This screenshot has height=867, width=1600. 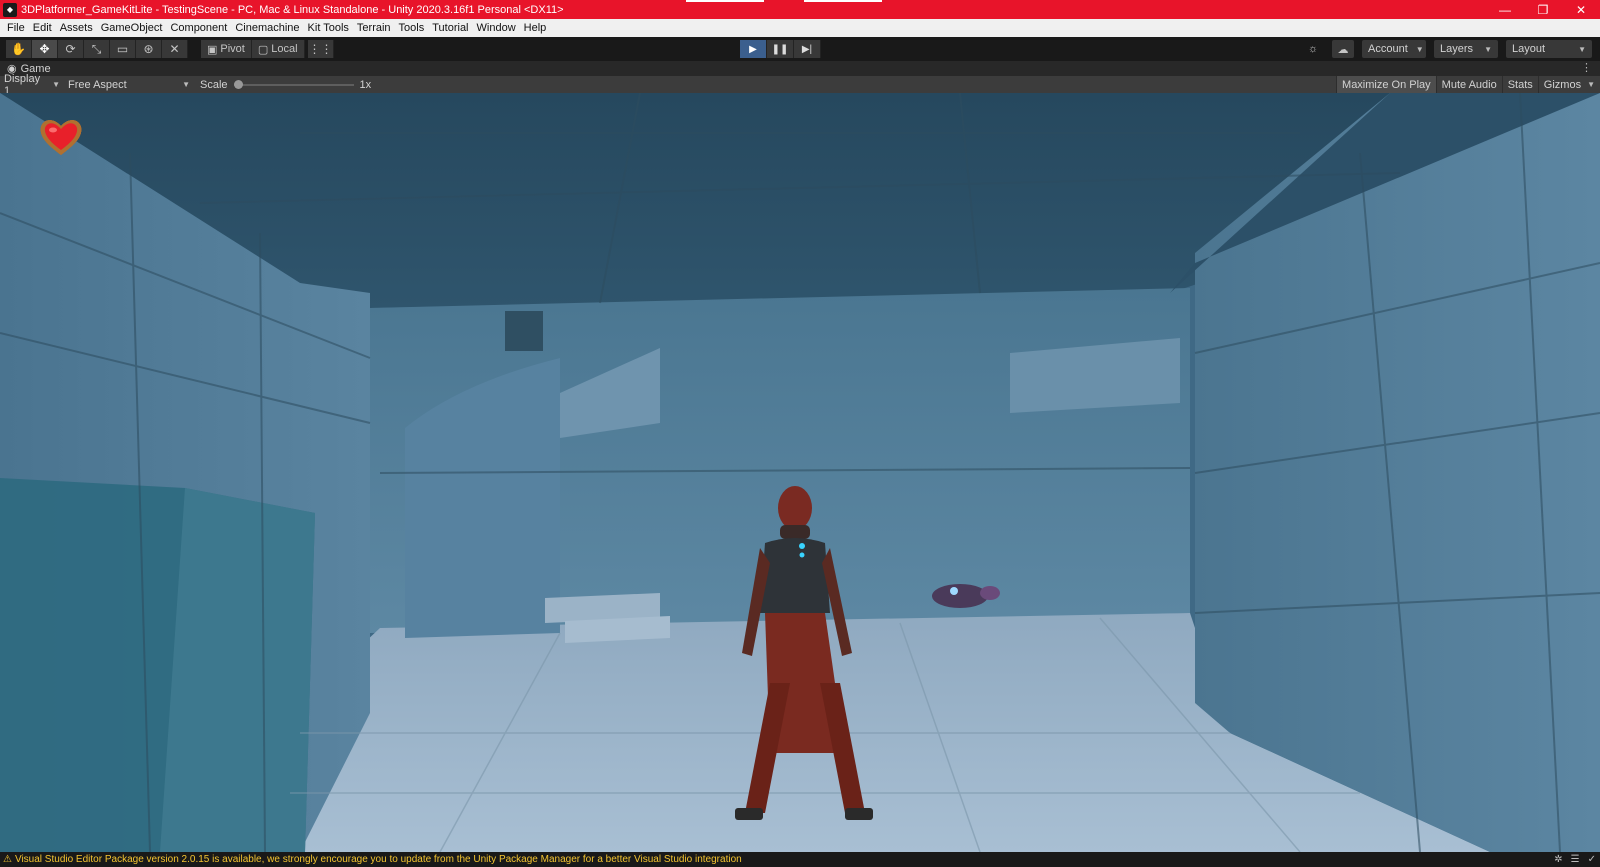 I want to click on menu-kit-tools: Kit Tools, so click(x=328, y=28).